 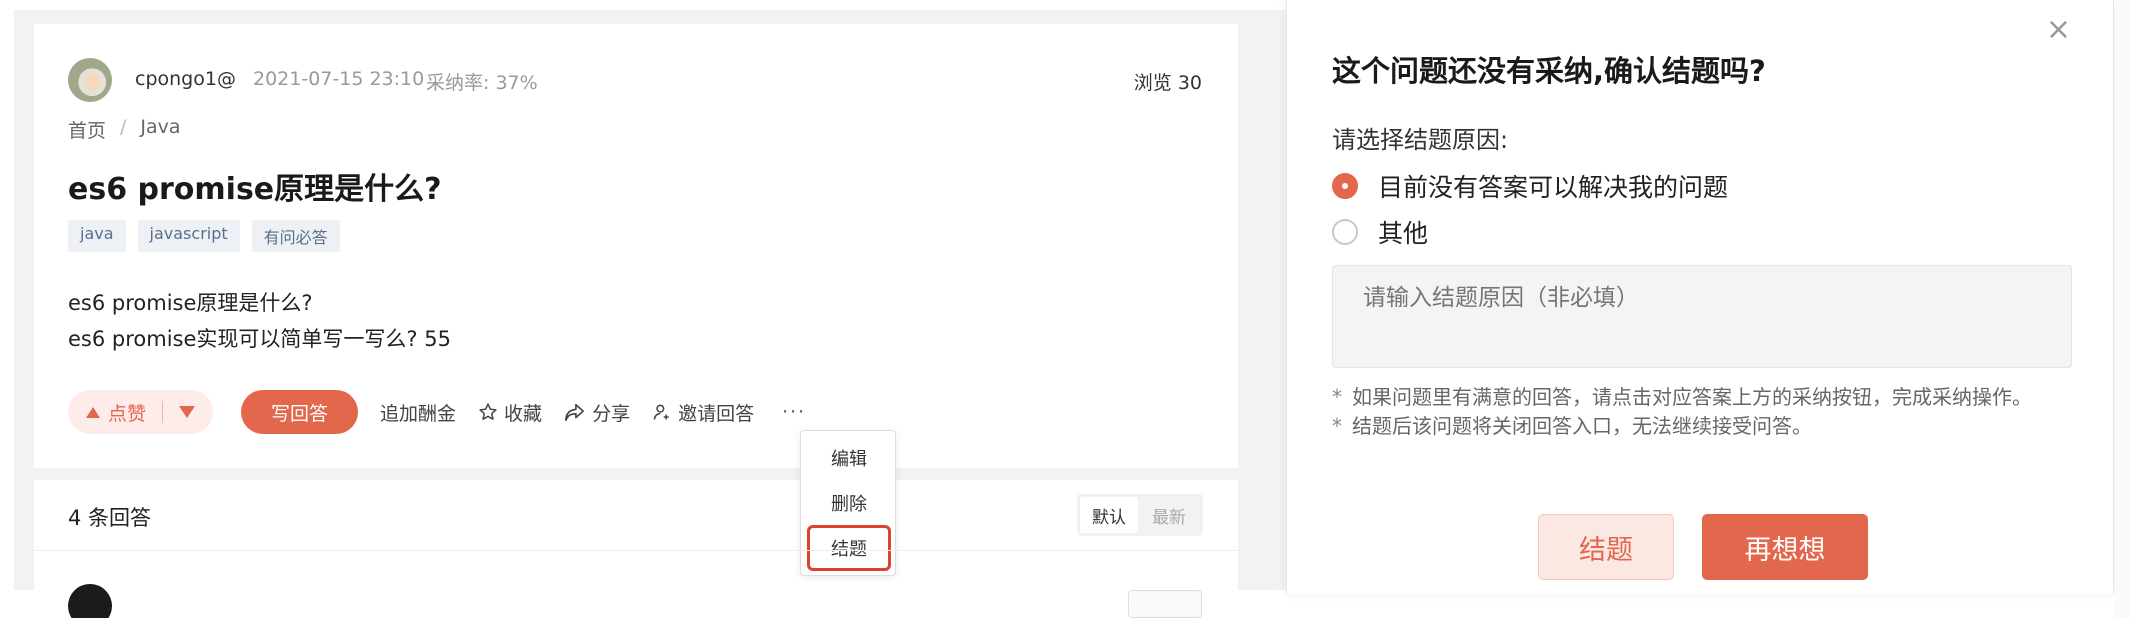 I want to click on add-bounty-label: 追加酬金, so click(x=418, y=413).